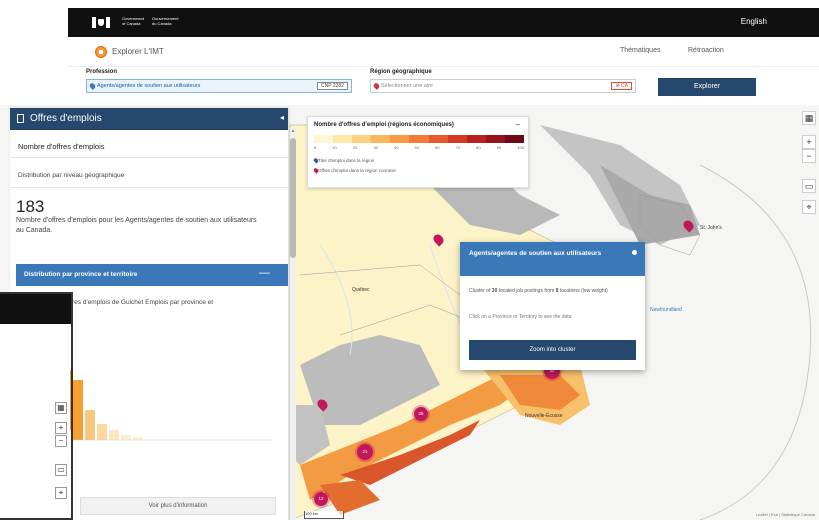 Image resolution: width=819 pixels, height=520 pixels. What do you see at coordinates (375, 147) in the screenshot?
I see `legend-tick: 30` at bounding box center [375, 147].